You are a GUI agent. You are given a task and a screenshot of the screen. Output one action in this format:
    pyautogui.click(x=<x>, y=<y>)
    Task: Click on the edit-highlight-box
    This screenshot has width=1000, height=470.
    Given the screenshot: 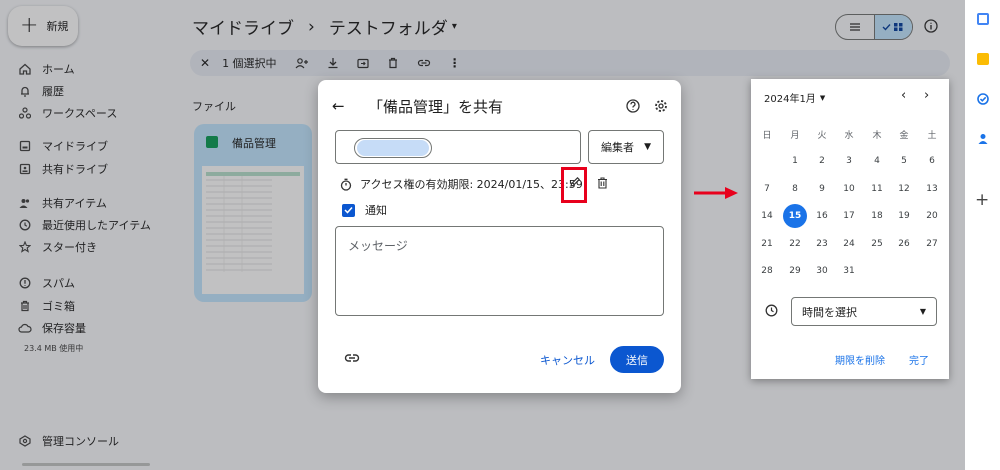 What is the action you would take?
    pyautogui.click(x=574, y=185)
    